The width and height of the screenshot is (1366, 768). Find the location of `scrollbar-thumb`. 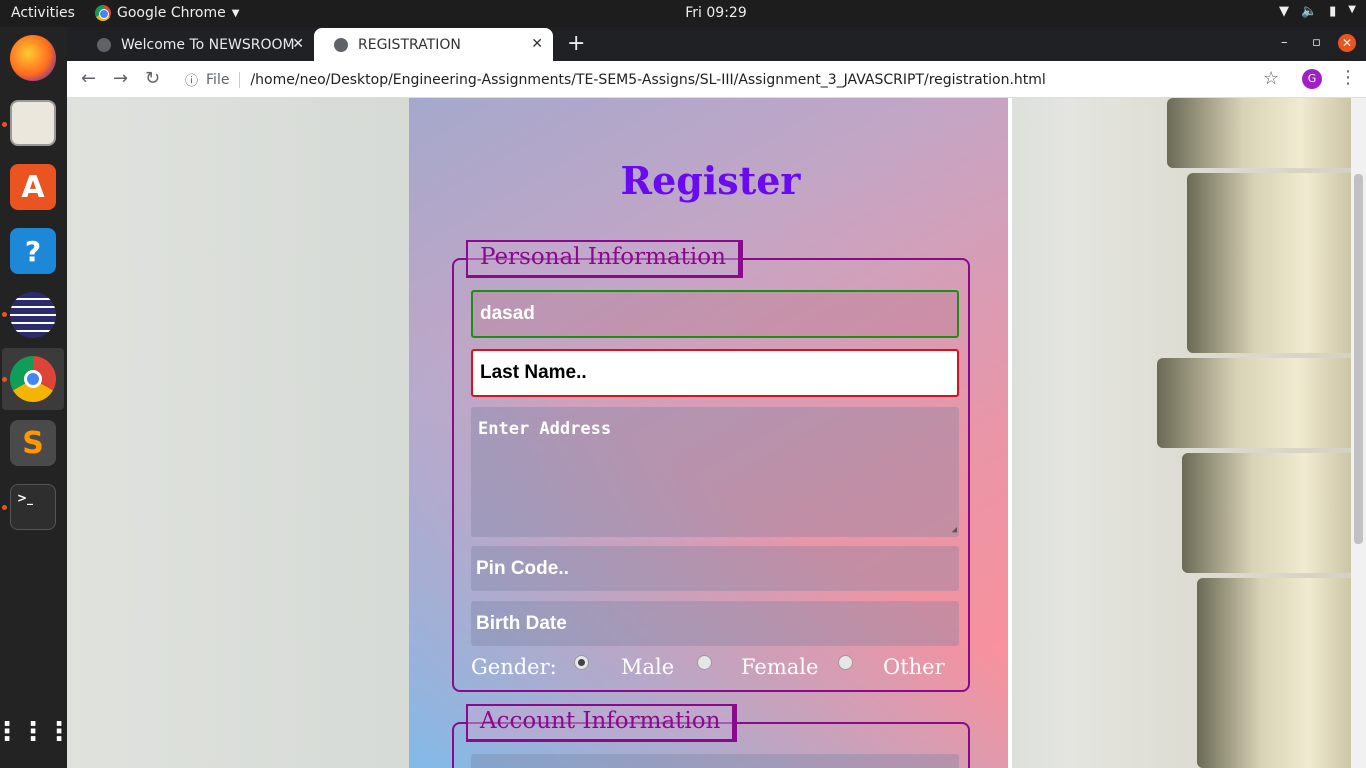

scrollbar-thumb is located at coordinates (1358, 359).